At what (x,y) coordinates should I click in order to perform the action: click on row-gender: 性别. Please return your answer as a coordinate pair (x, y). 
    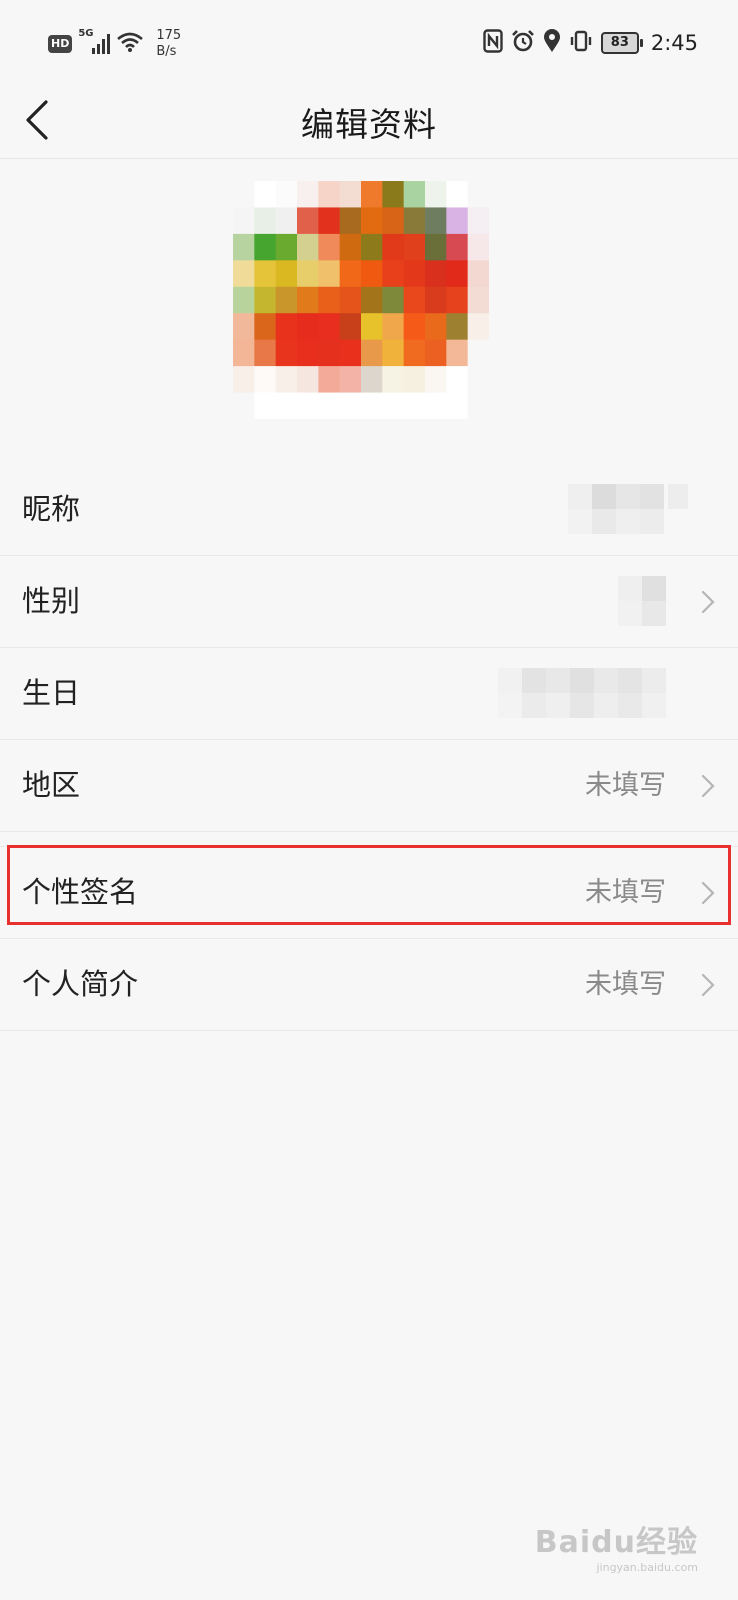
    Looking at the image, I should click on (369, 602).